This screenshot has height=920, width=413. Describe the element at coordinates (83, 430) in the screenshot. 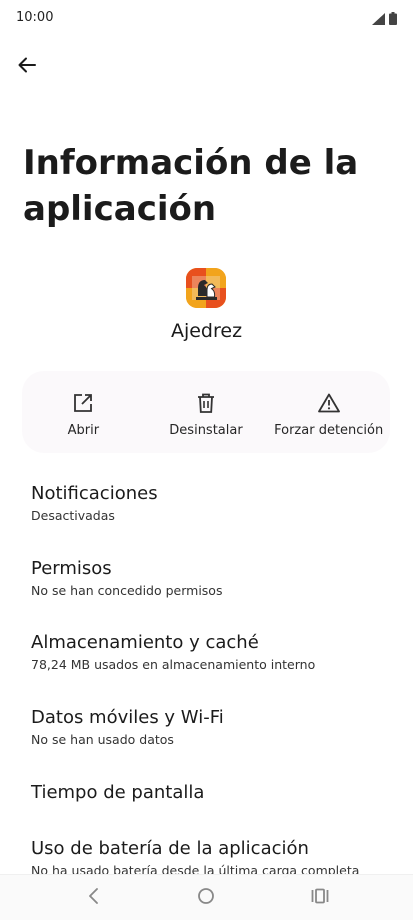

I see `open-button-label: Abrir` at that location.